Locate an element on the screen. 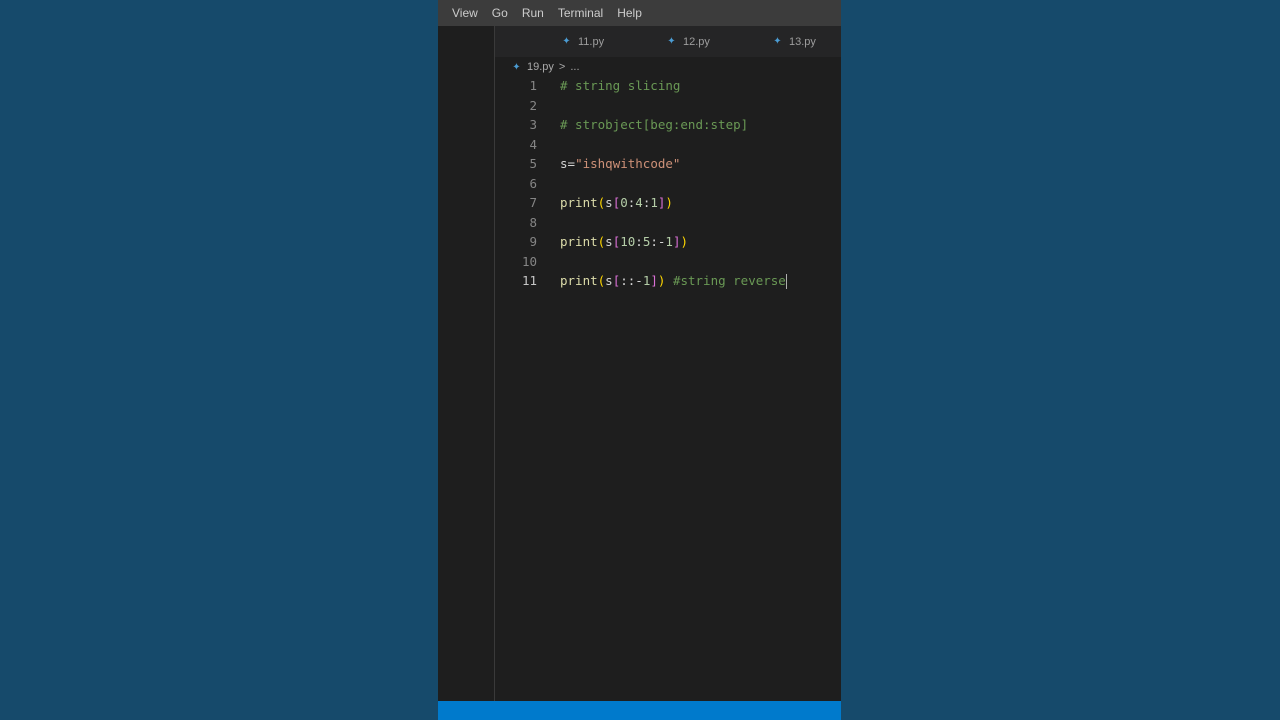  tab-bar: ✦ 11.py ✦ 12.py ✦ 13.py is located at coordinates (668, 42).